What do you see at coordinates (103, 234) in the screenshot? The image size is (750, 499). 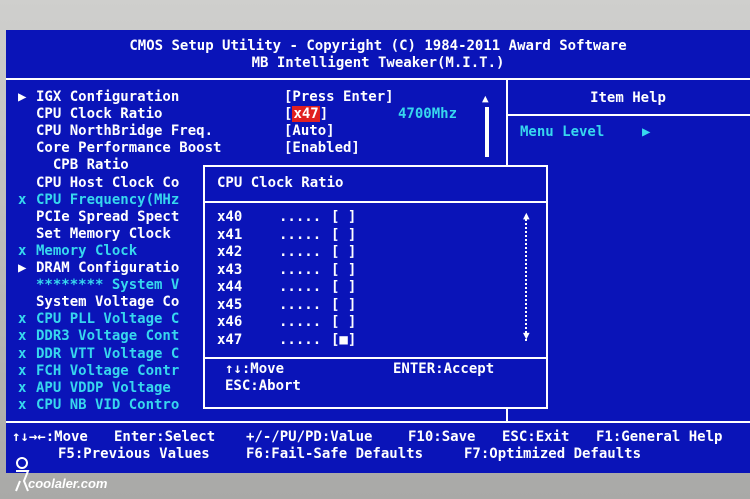 I see `menu-item-label: Set Memory Clock` at bounding box center [103, 234].